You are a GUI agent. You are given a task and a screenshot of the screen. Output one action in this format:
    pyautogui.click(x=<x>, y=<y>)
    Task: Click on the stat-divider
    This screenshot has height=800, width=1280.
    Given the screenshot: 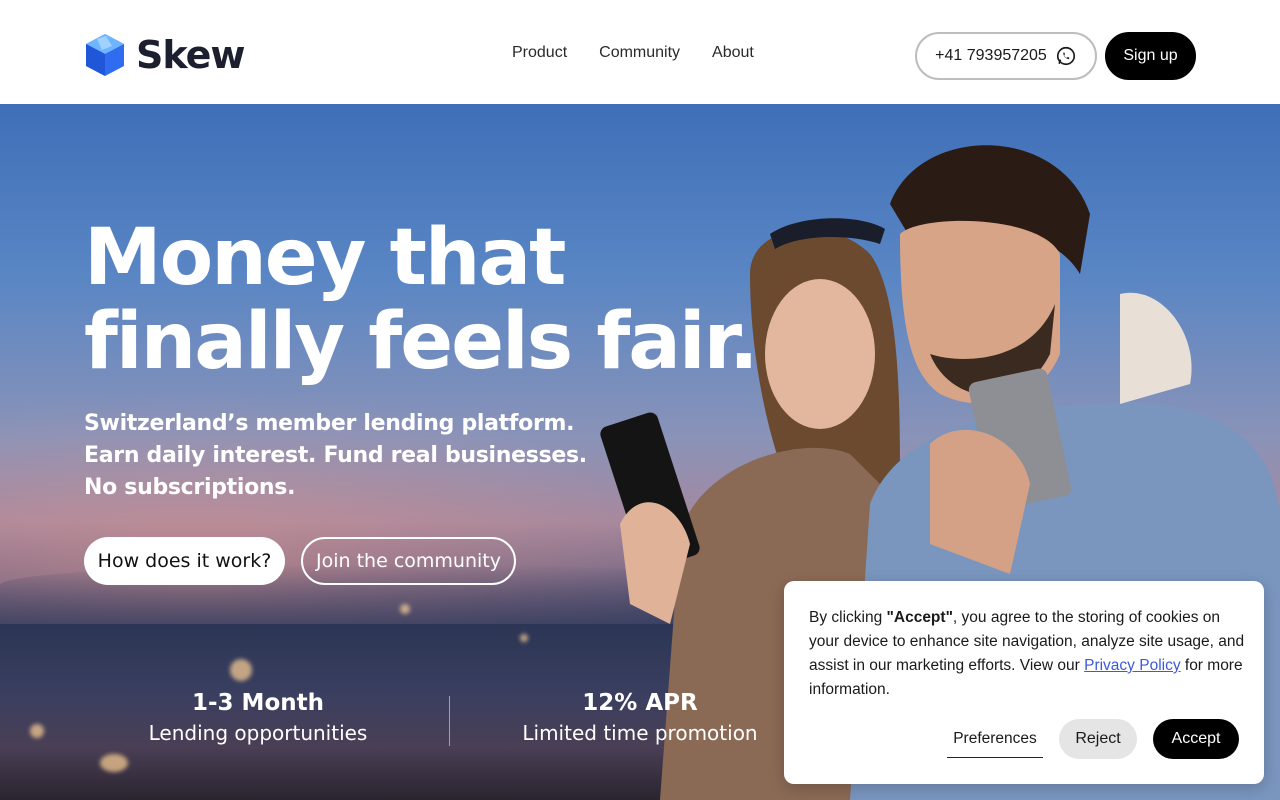 What is the action you would take?
    pyautogui.click(x=449, y=721)
    